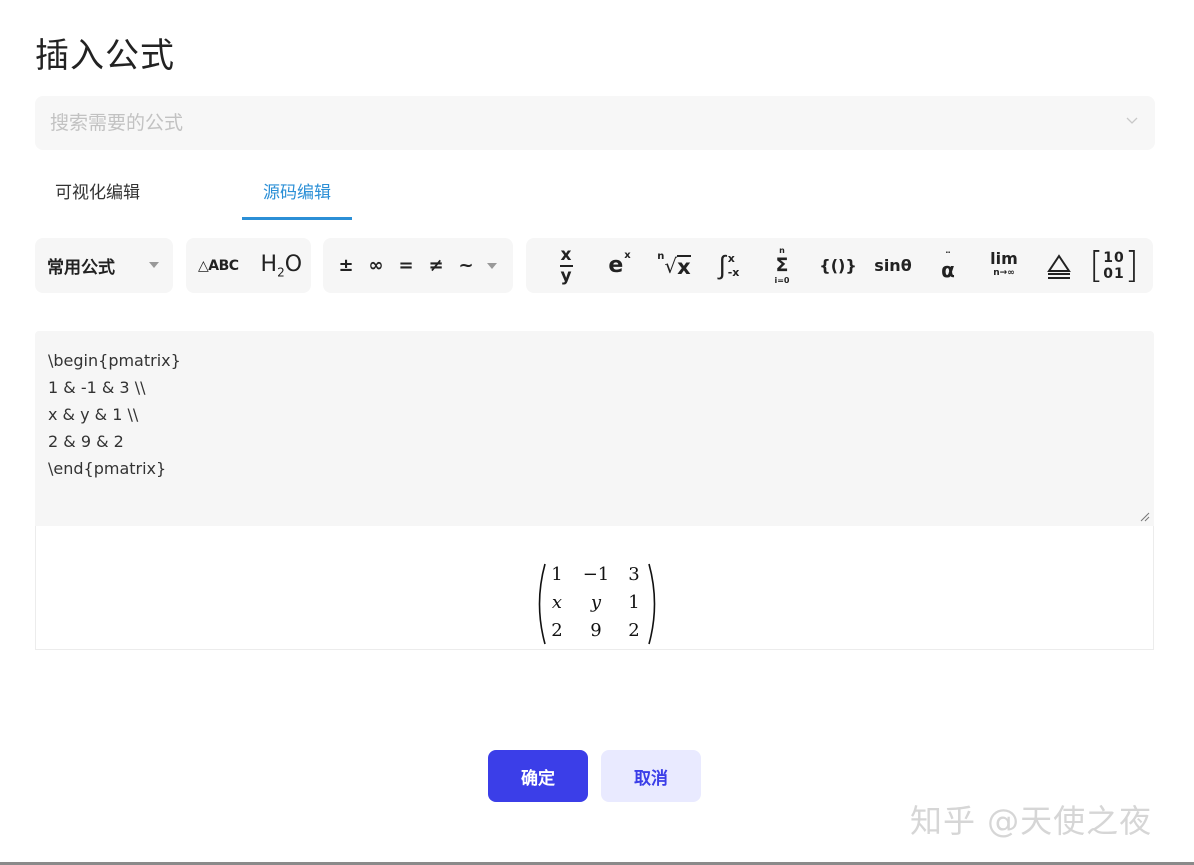 The width and height of the screenshot is (1194, 865). Describe the element at coordinates (107, 468) in the screenshot. I see `code-line: \end{pmatrix}` at that location.